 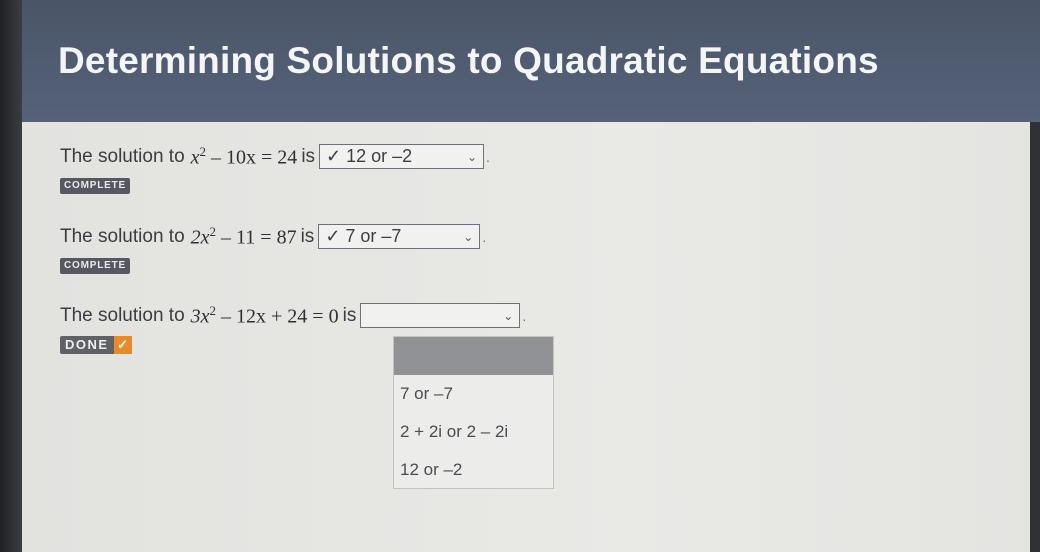 What do you see at coordinates (363, 236) in the screenshot?
I see `answer-select-2-value: ✓ 7 or –7` at bounding box center [363, 236].